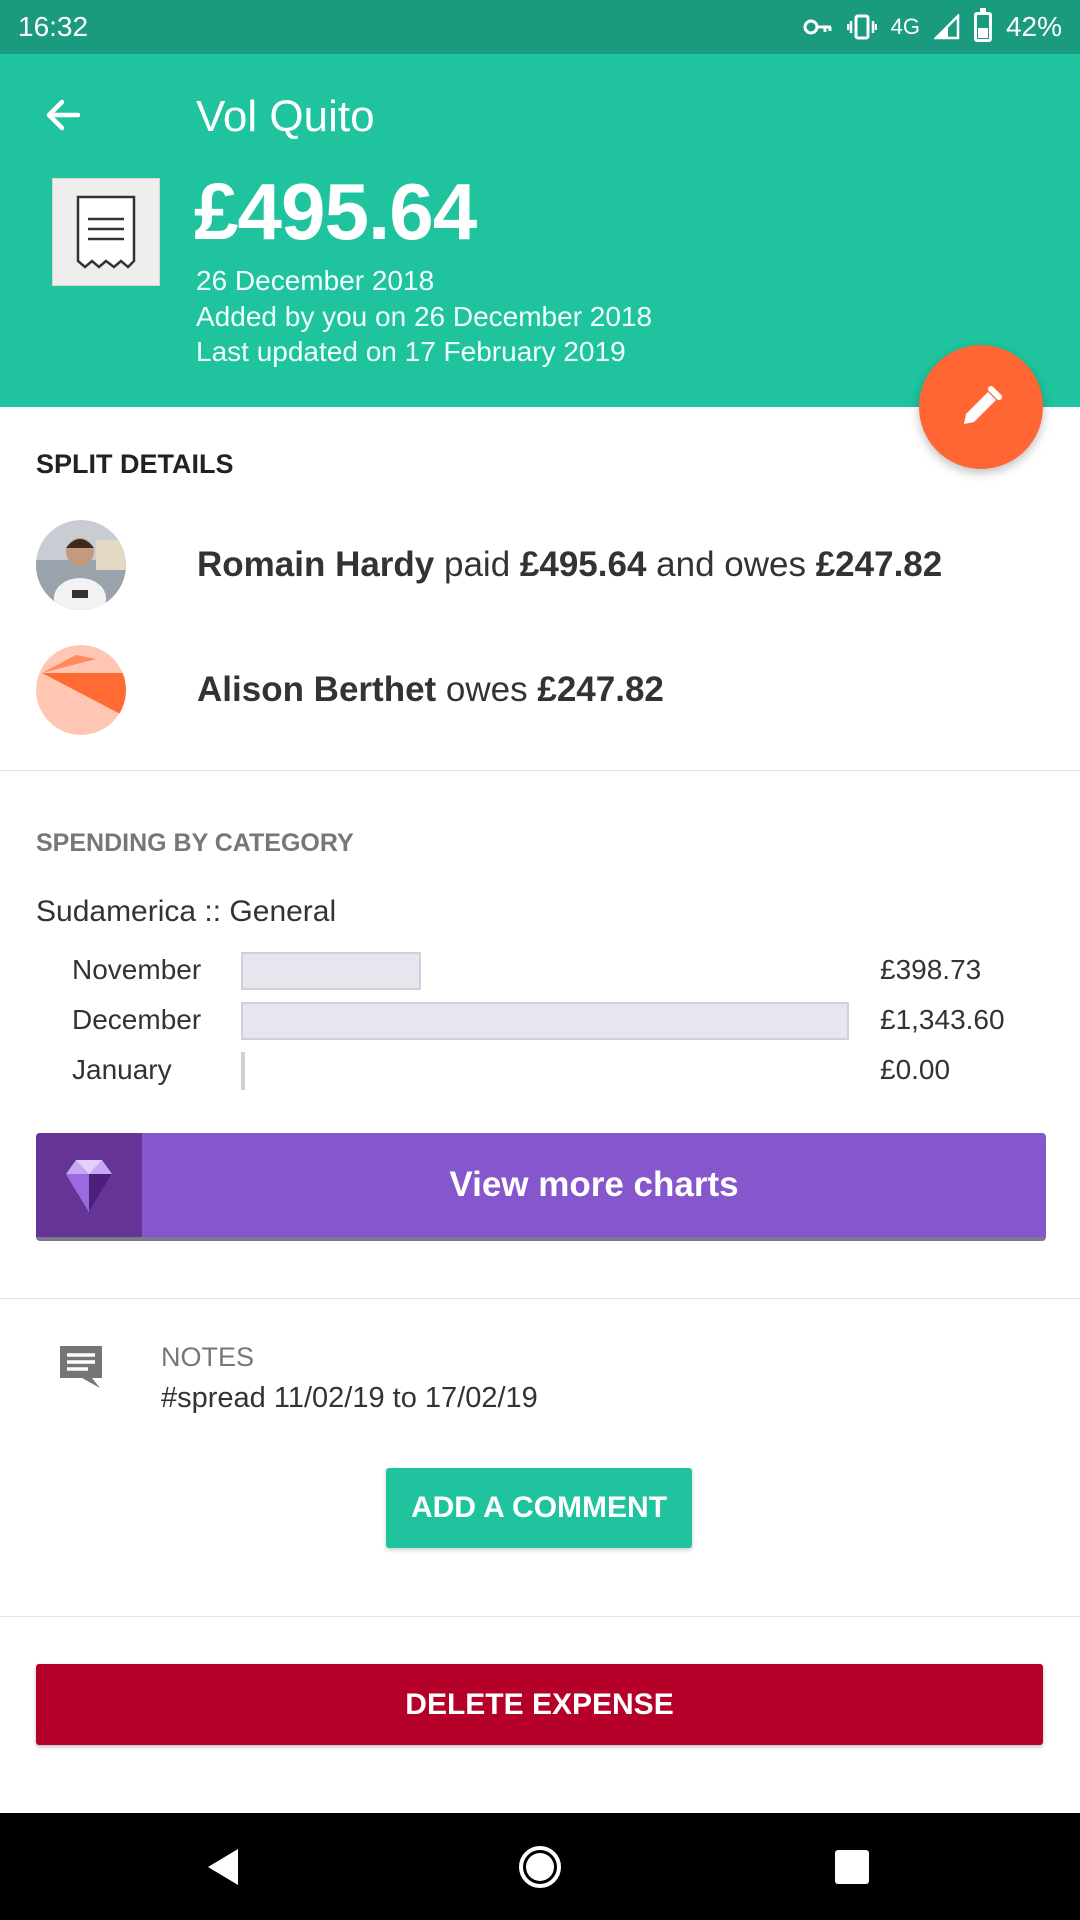  I want to click on back-button, so click(63, 115).